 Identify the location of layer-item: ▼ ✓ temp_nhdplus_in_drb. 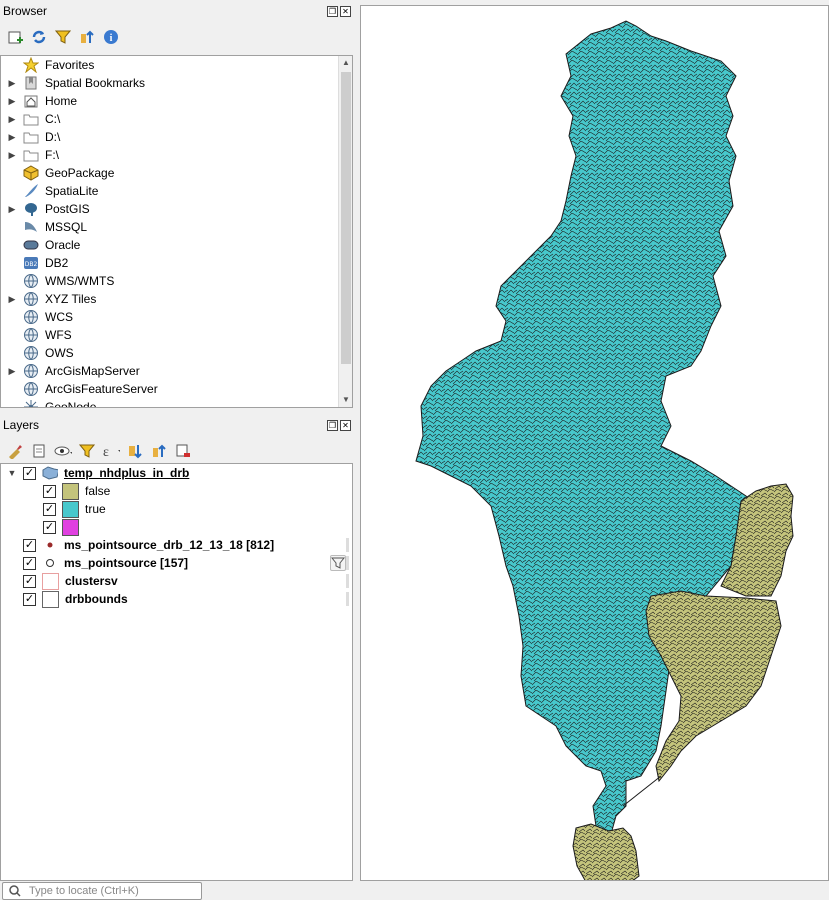
(176, 473).